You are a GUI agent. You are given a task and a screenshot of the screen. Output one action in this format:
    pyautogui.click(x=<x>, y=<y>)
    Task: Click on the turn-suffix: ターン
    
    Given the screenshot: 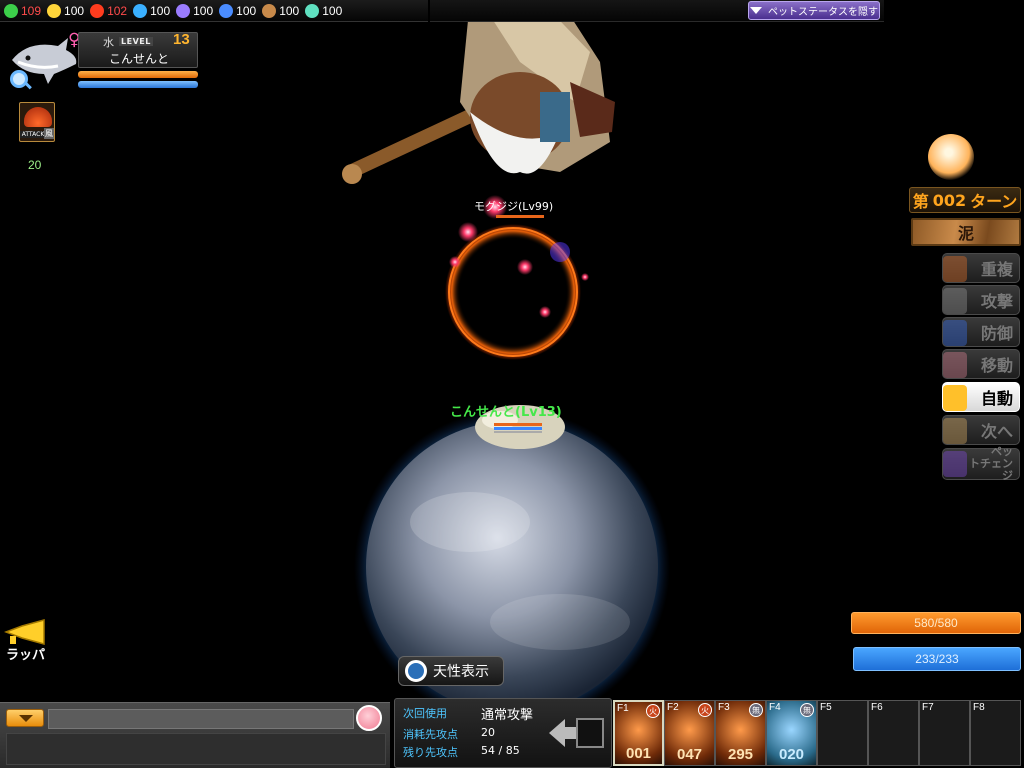 What is the action you would take?
    pyautogui.click(x=994, y=201)
    